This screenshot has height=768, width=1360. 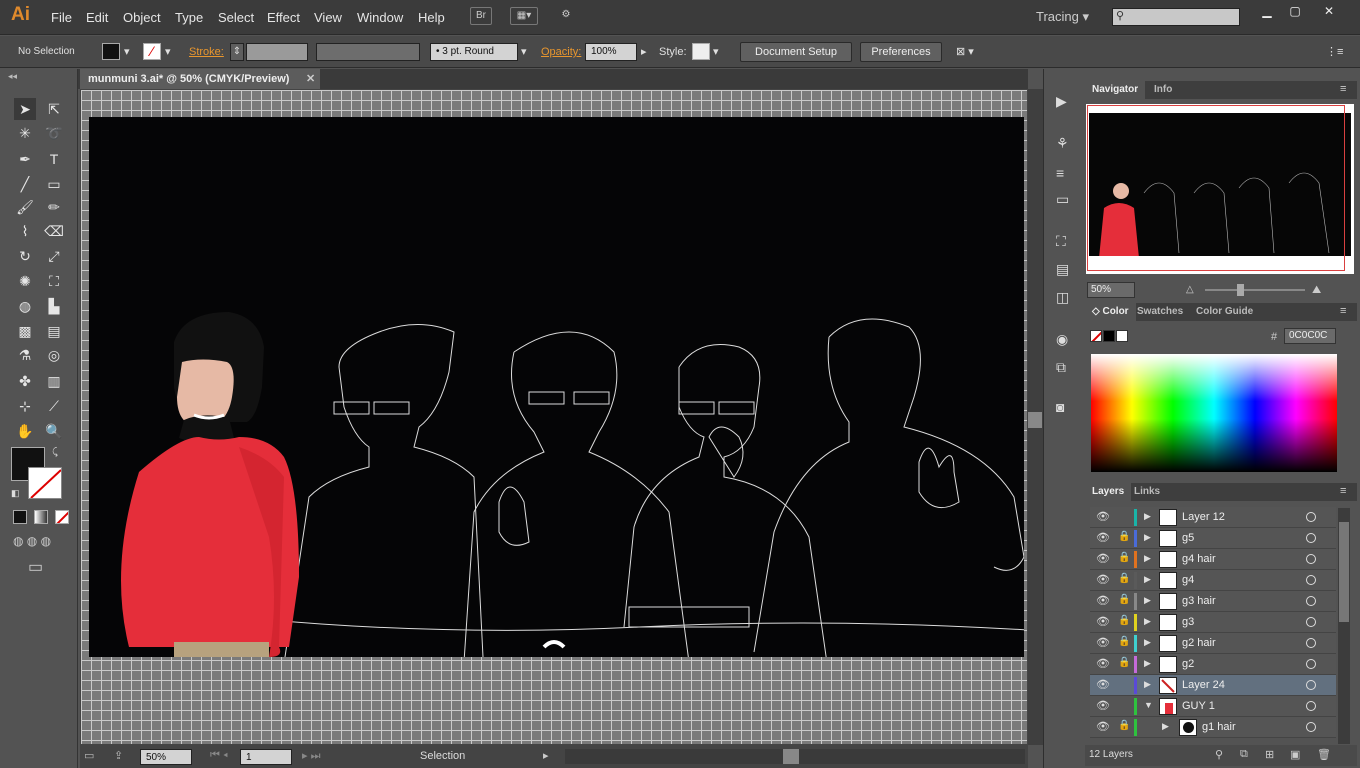 I want to click on artboard-nav-icon: ▭, so click(x=89, y=755).